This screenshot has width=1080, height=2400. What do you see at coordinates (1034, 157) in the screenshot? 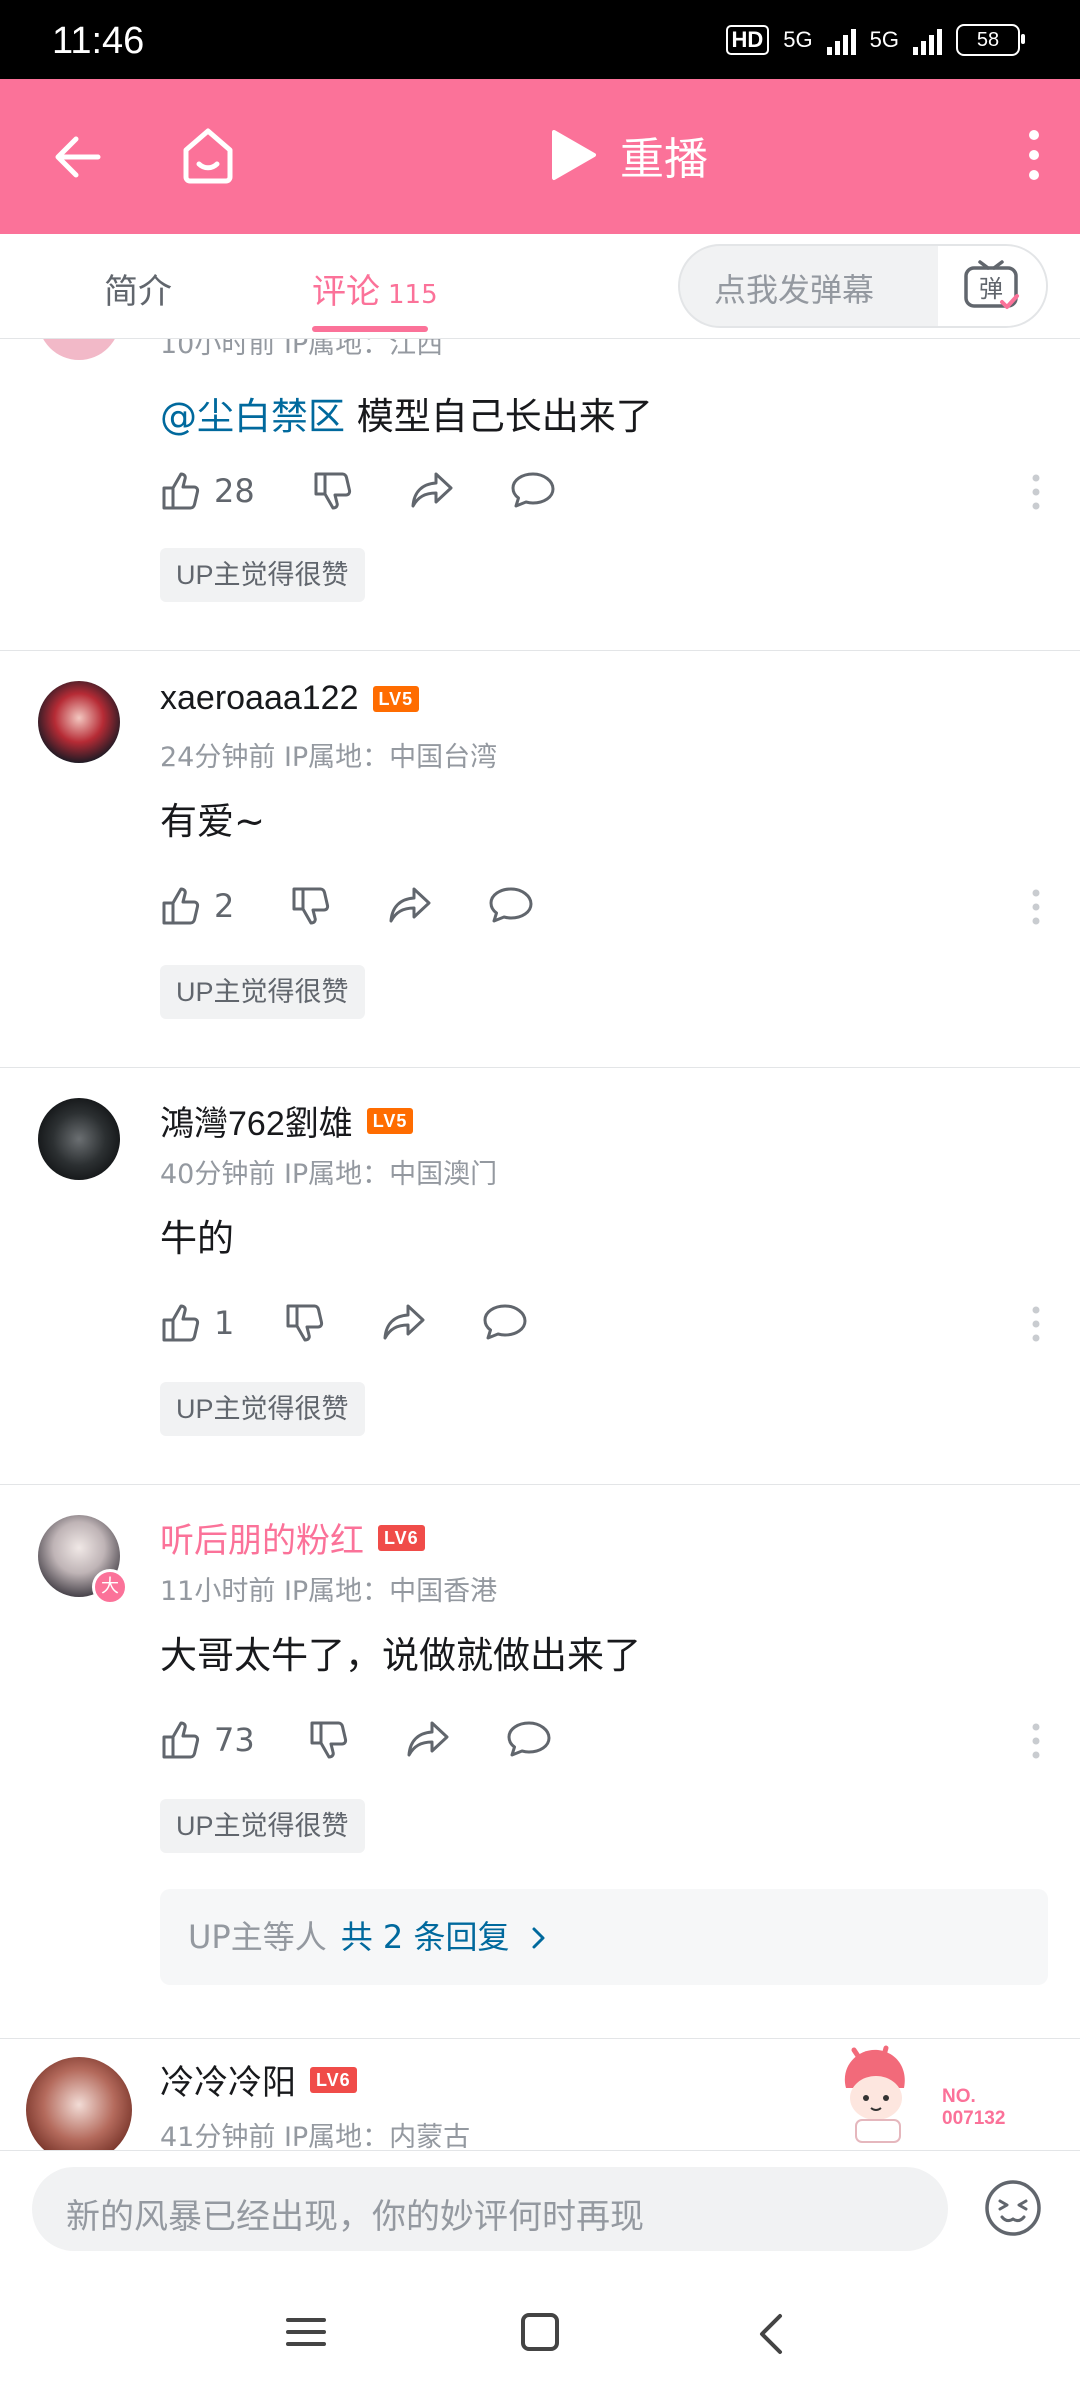
I see `more-vertical-icon` at bounding box center [1034, 157].